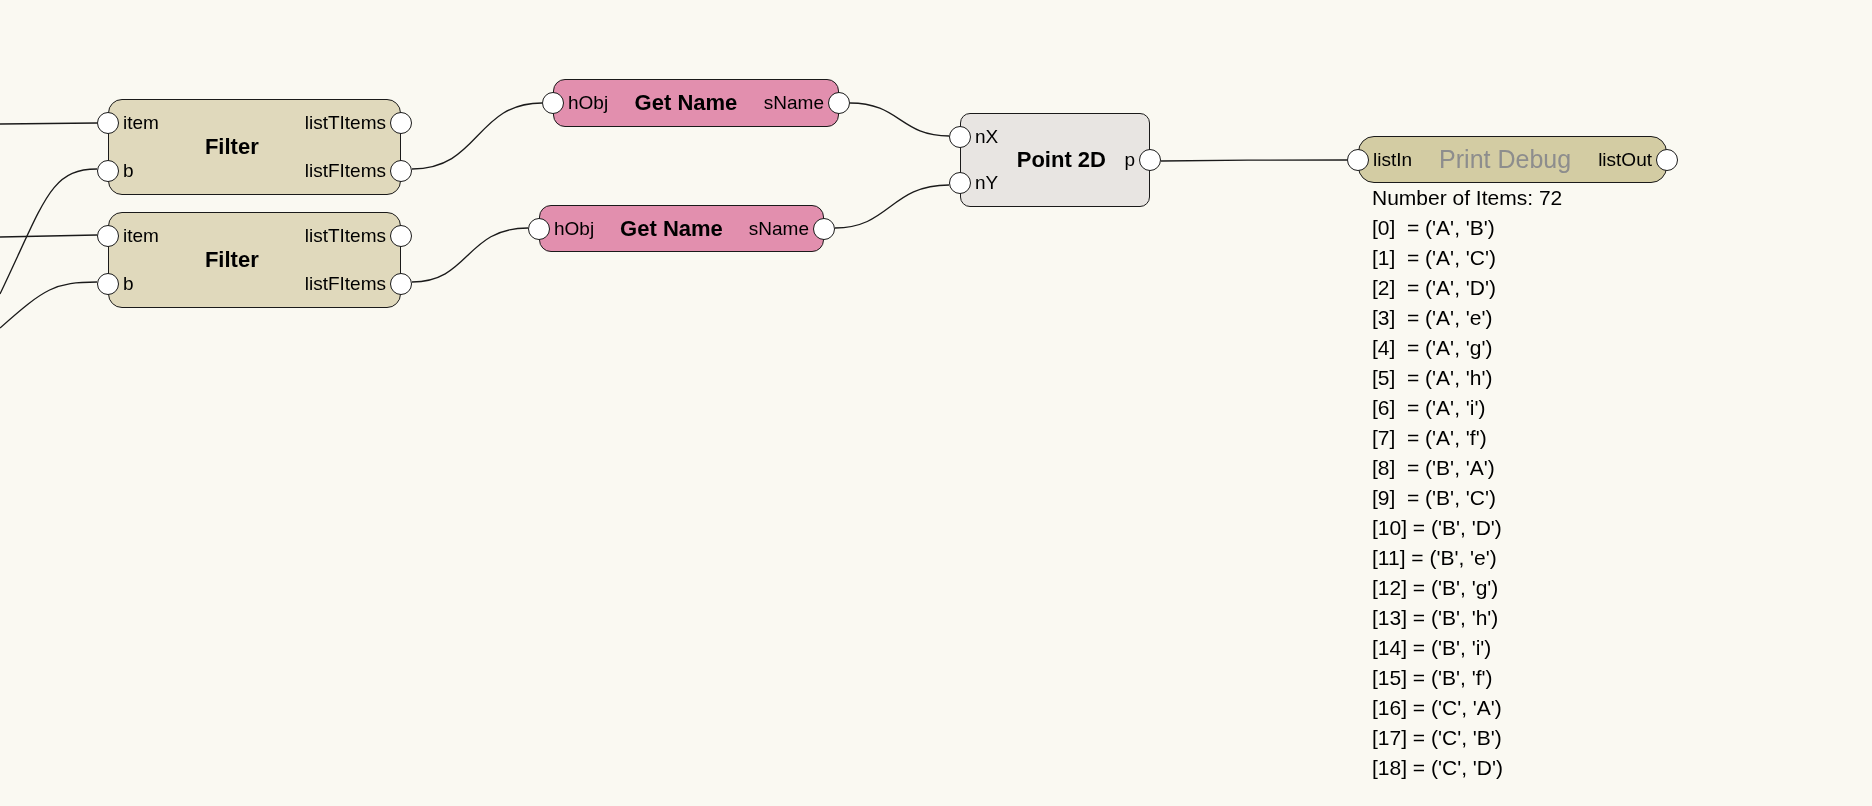  I want to click on debug-output-line: [11] = ('B', 'e'), so click(1434, 558).